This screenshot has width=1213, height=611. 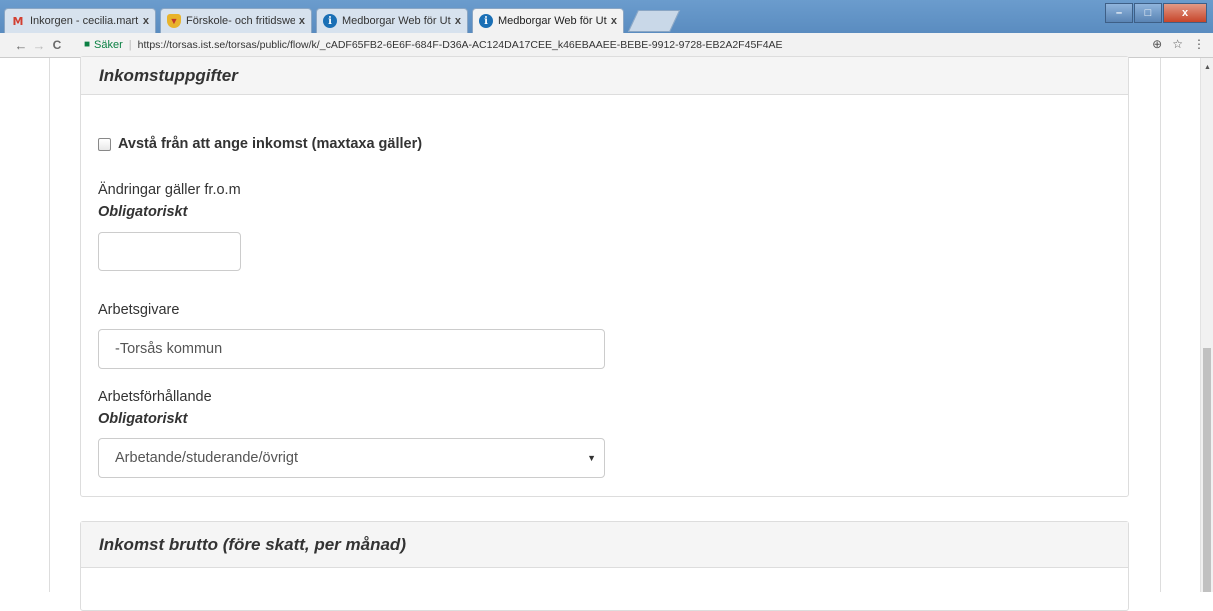 What do you see at coordinates (351, 458) in the screenshot?
I see `employment-relation-select: Arbetande/studerande/övrigt ▼` at bounding box center [351, 458].